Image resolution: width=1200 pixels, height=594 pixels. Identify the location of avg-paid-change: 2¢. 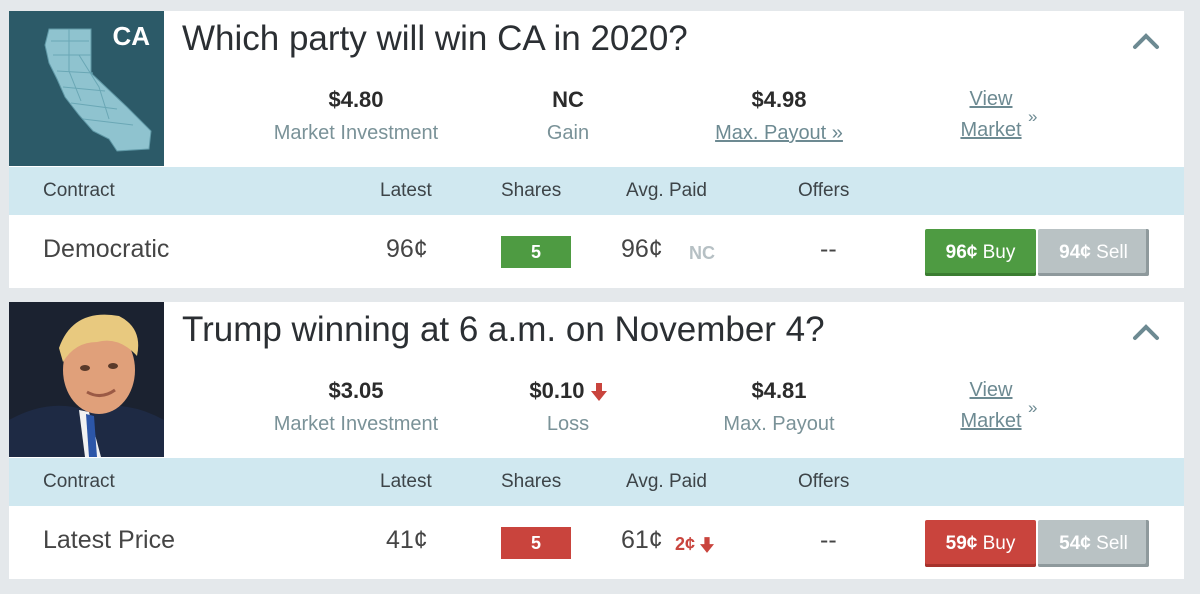
(685, 544).